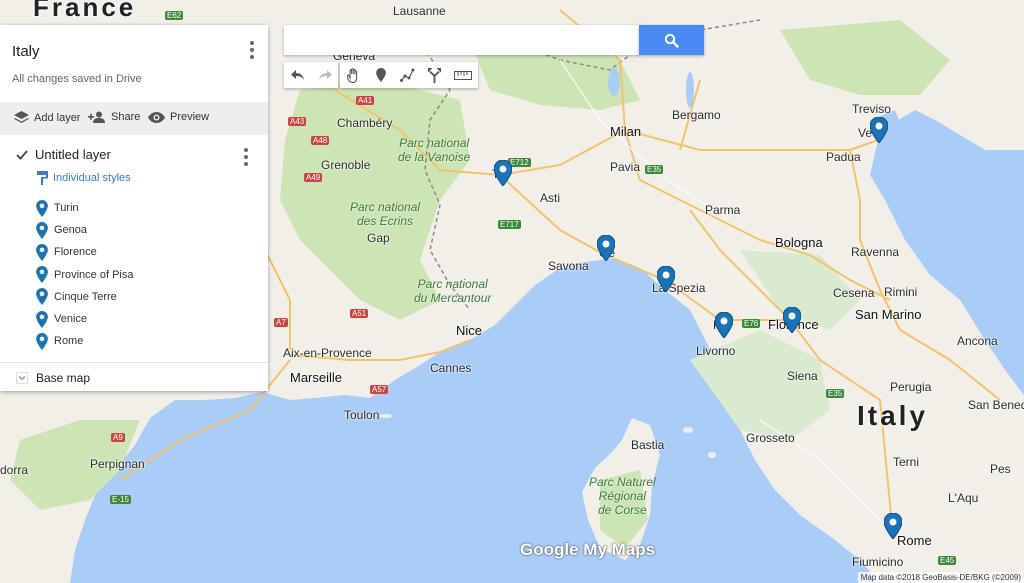 The height and width of the screenshot is (583, 1024). What do you see at coordinates (57, 117) in the screenshot?
I see `add-layer-label: Add layer` at bounding box center [57, 117].